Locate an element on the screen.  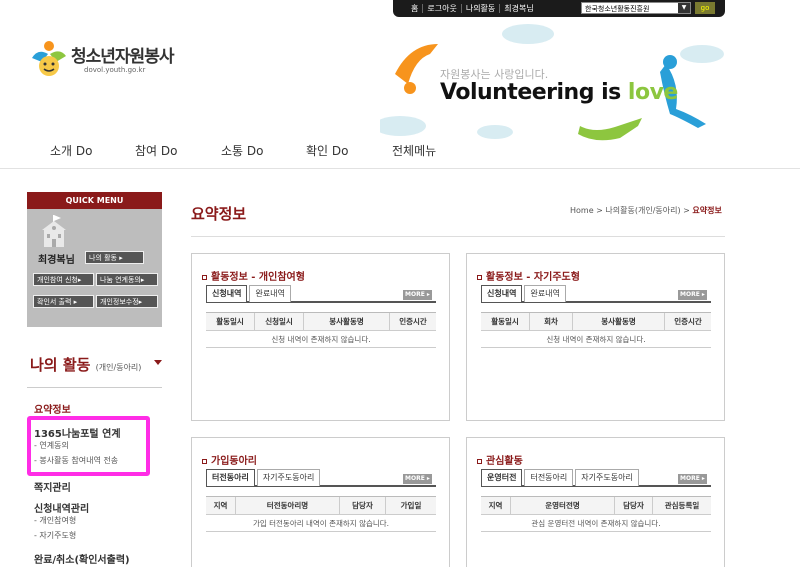
breadcrumb: Home > 나의활동(개인/동아리) > 요약정보 is located at coordinates (646, 210).